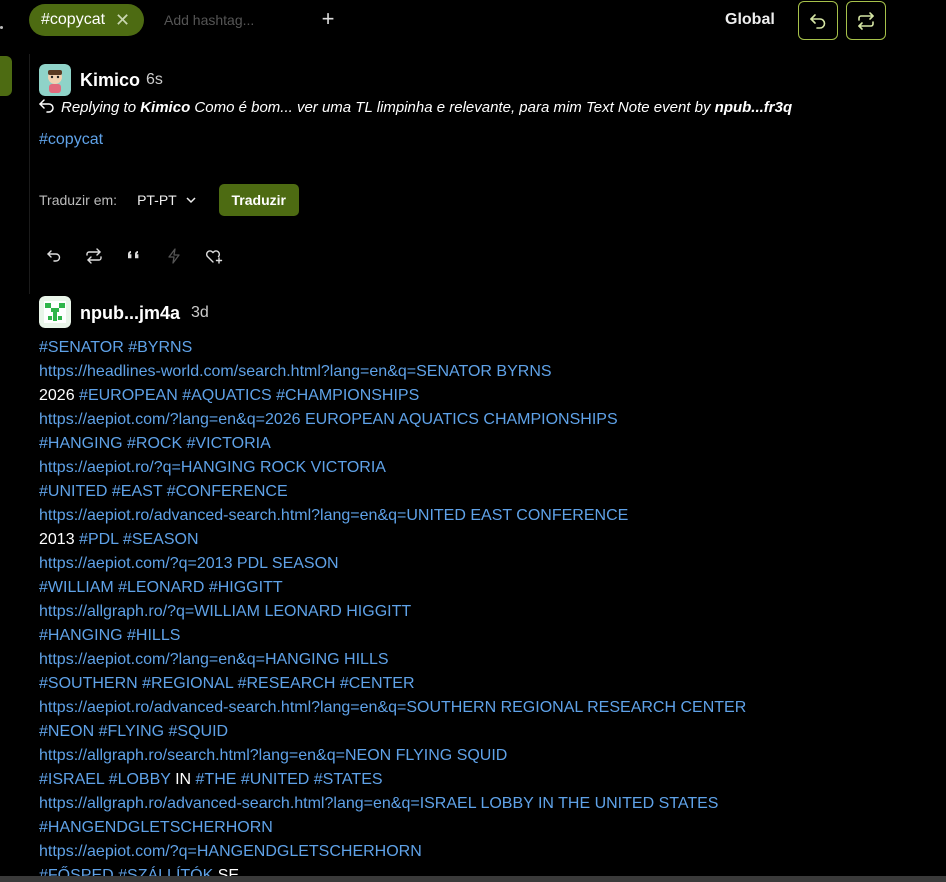  I want to click on zap-icon, so click(174, 256).